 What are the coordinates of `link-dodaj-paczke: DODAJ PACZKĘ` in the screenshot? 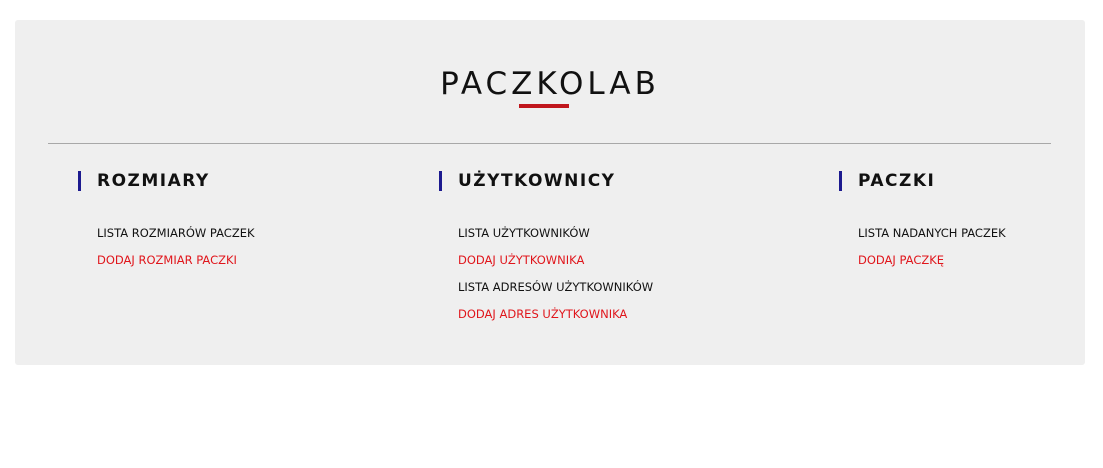 It's located at (932, 266).